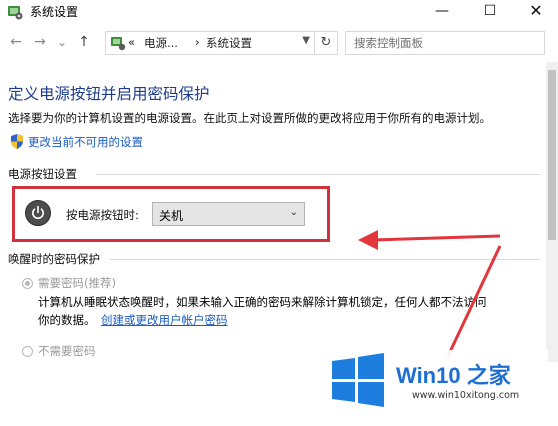 This screenshot has height=426, width=558. I want to click on search-input: 搜索控制面板, so click(445, 43).